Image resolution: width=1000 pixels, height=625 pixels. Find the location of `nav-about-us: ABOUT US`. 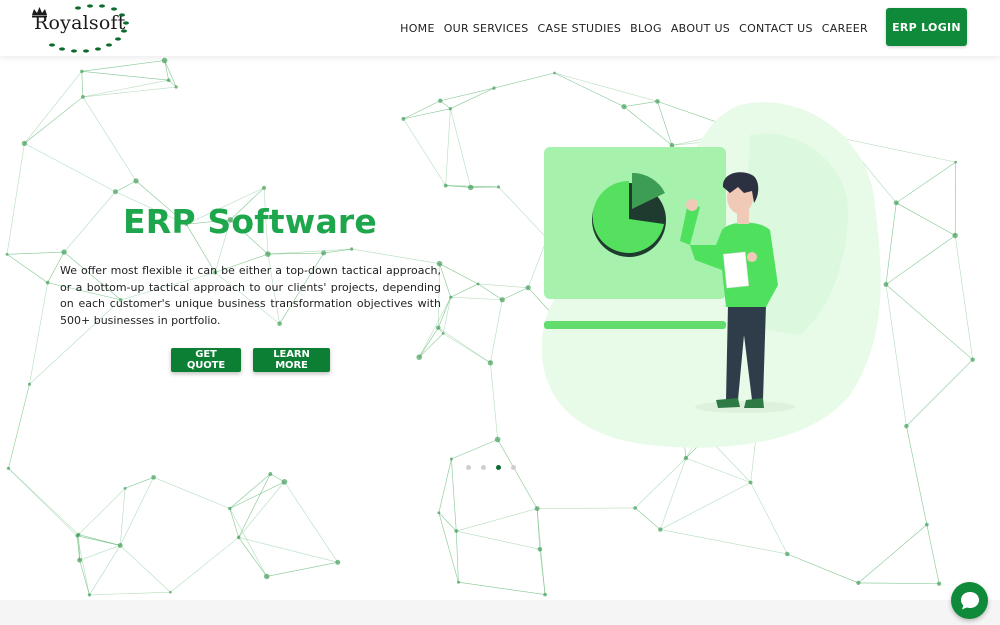

nav-about-us: ABOUT US is located at coordinates (700, 28).